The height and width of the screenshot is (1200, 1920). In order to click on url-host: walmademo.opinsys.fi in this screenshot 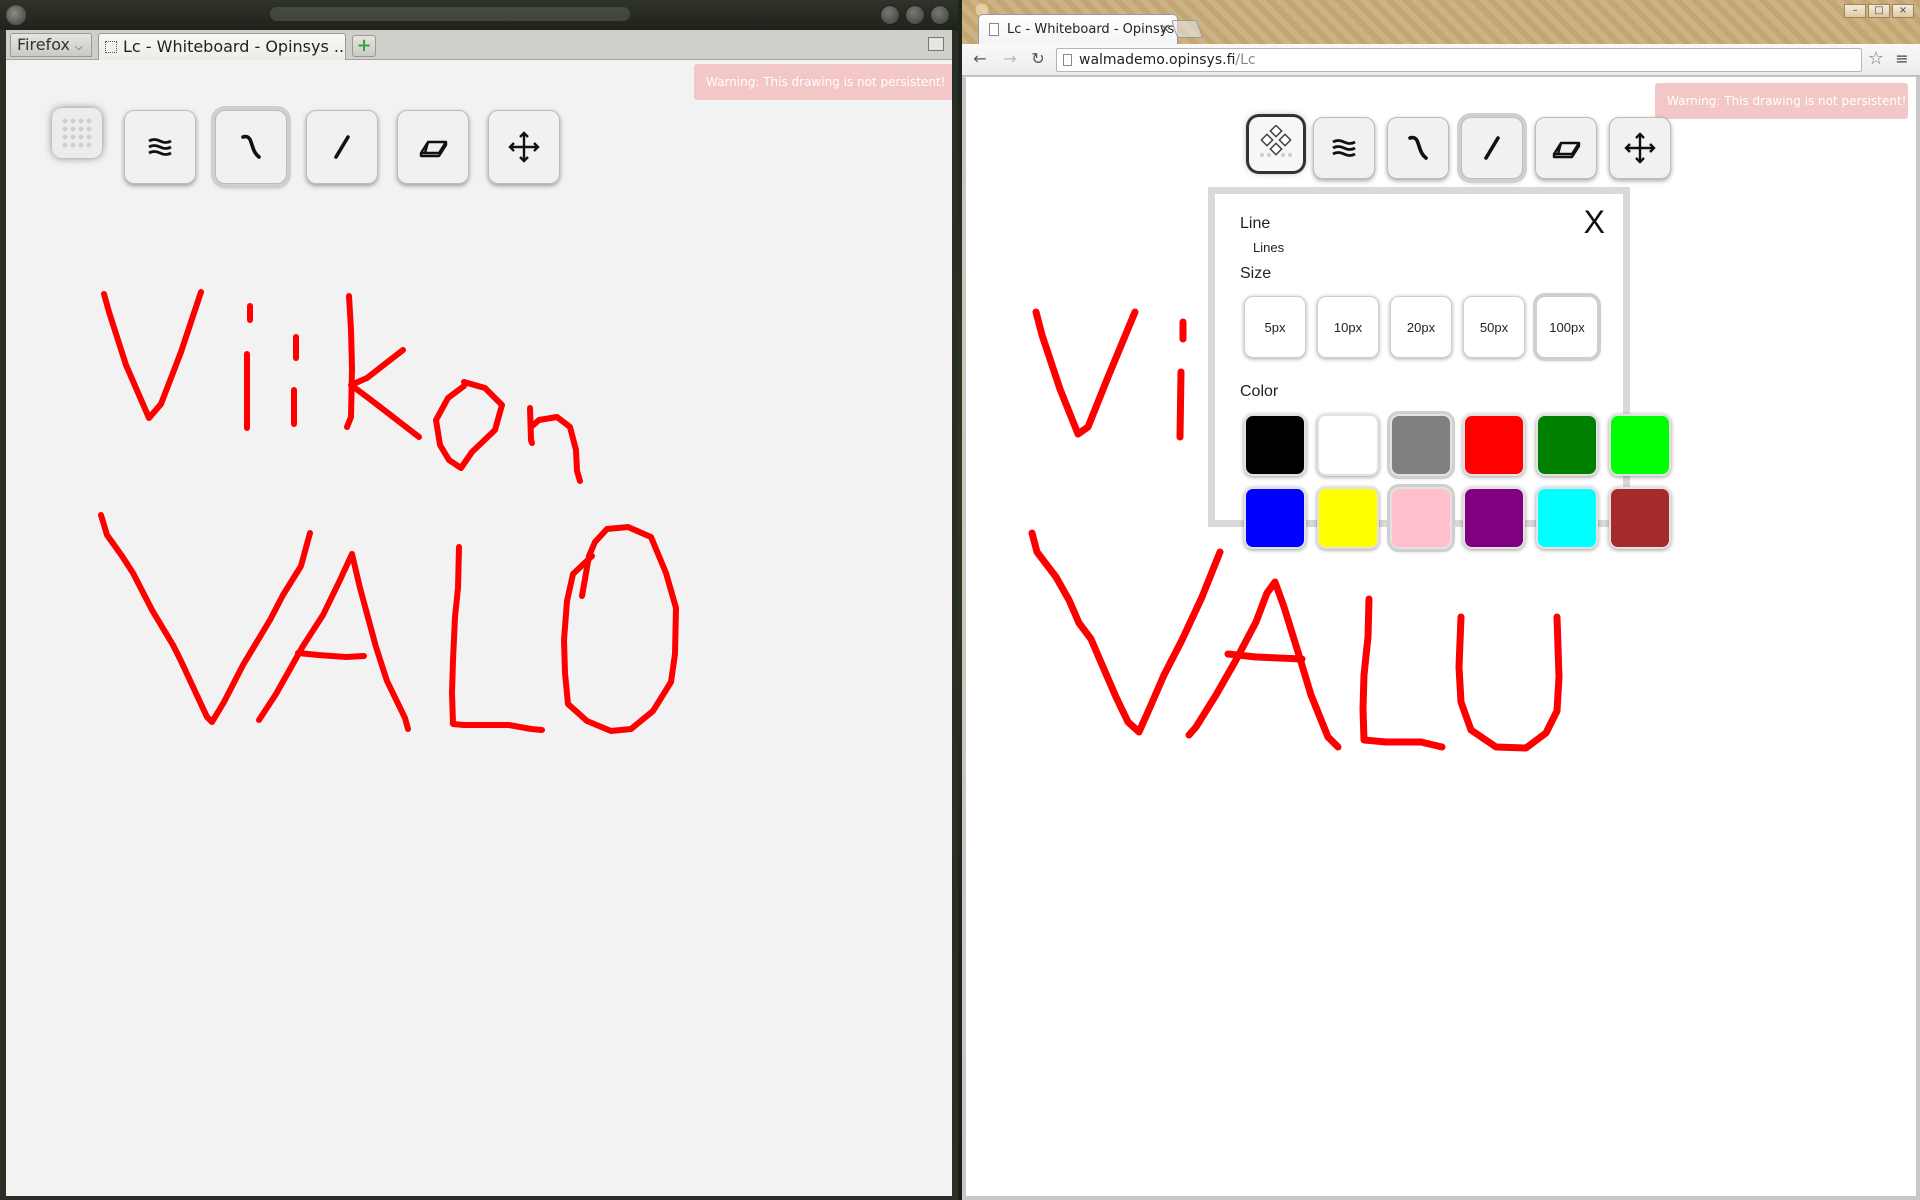, I will do `click(1157, 60)`.